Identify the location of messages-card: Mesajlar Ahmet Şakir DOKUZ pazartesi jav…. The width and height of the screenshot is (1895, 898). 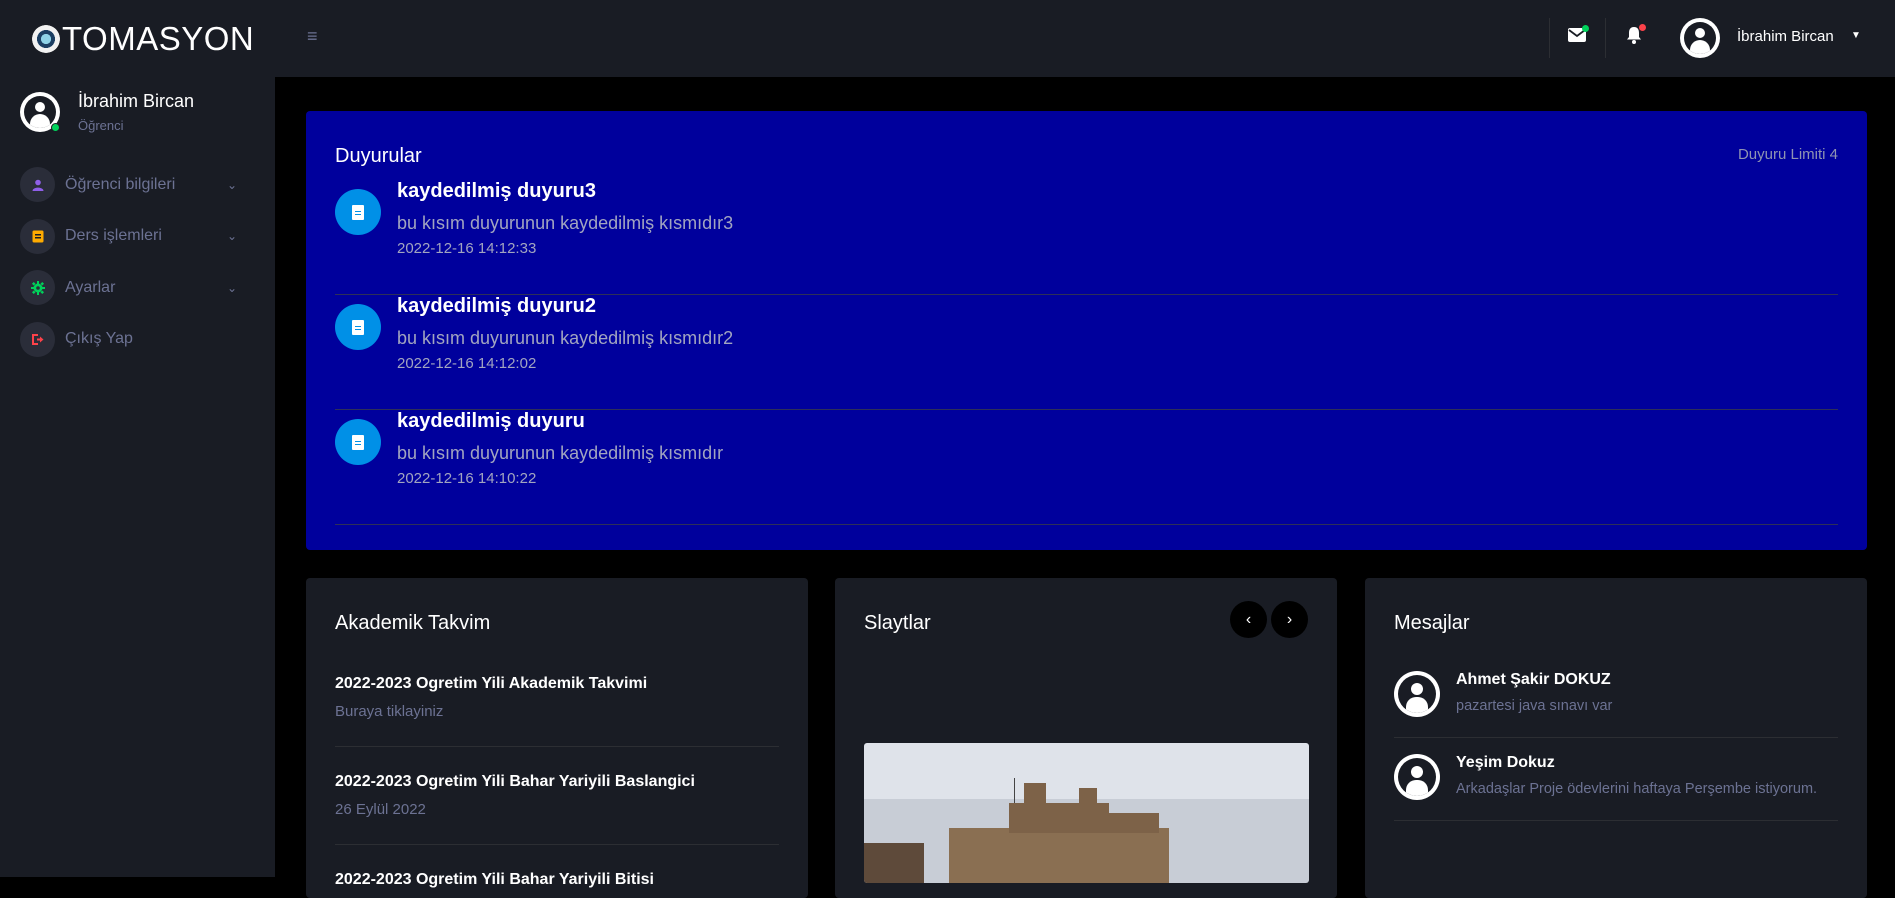
(1616, 738).